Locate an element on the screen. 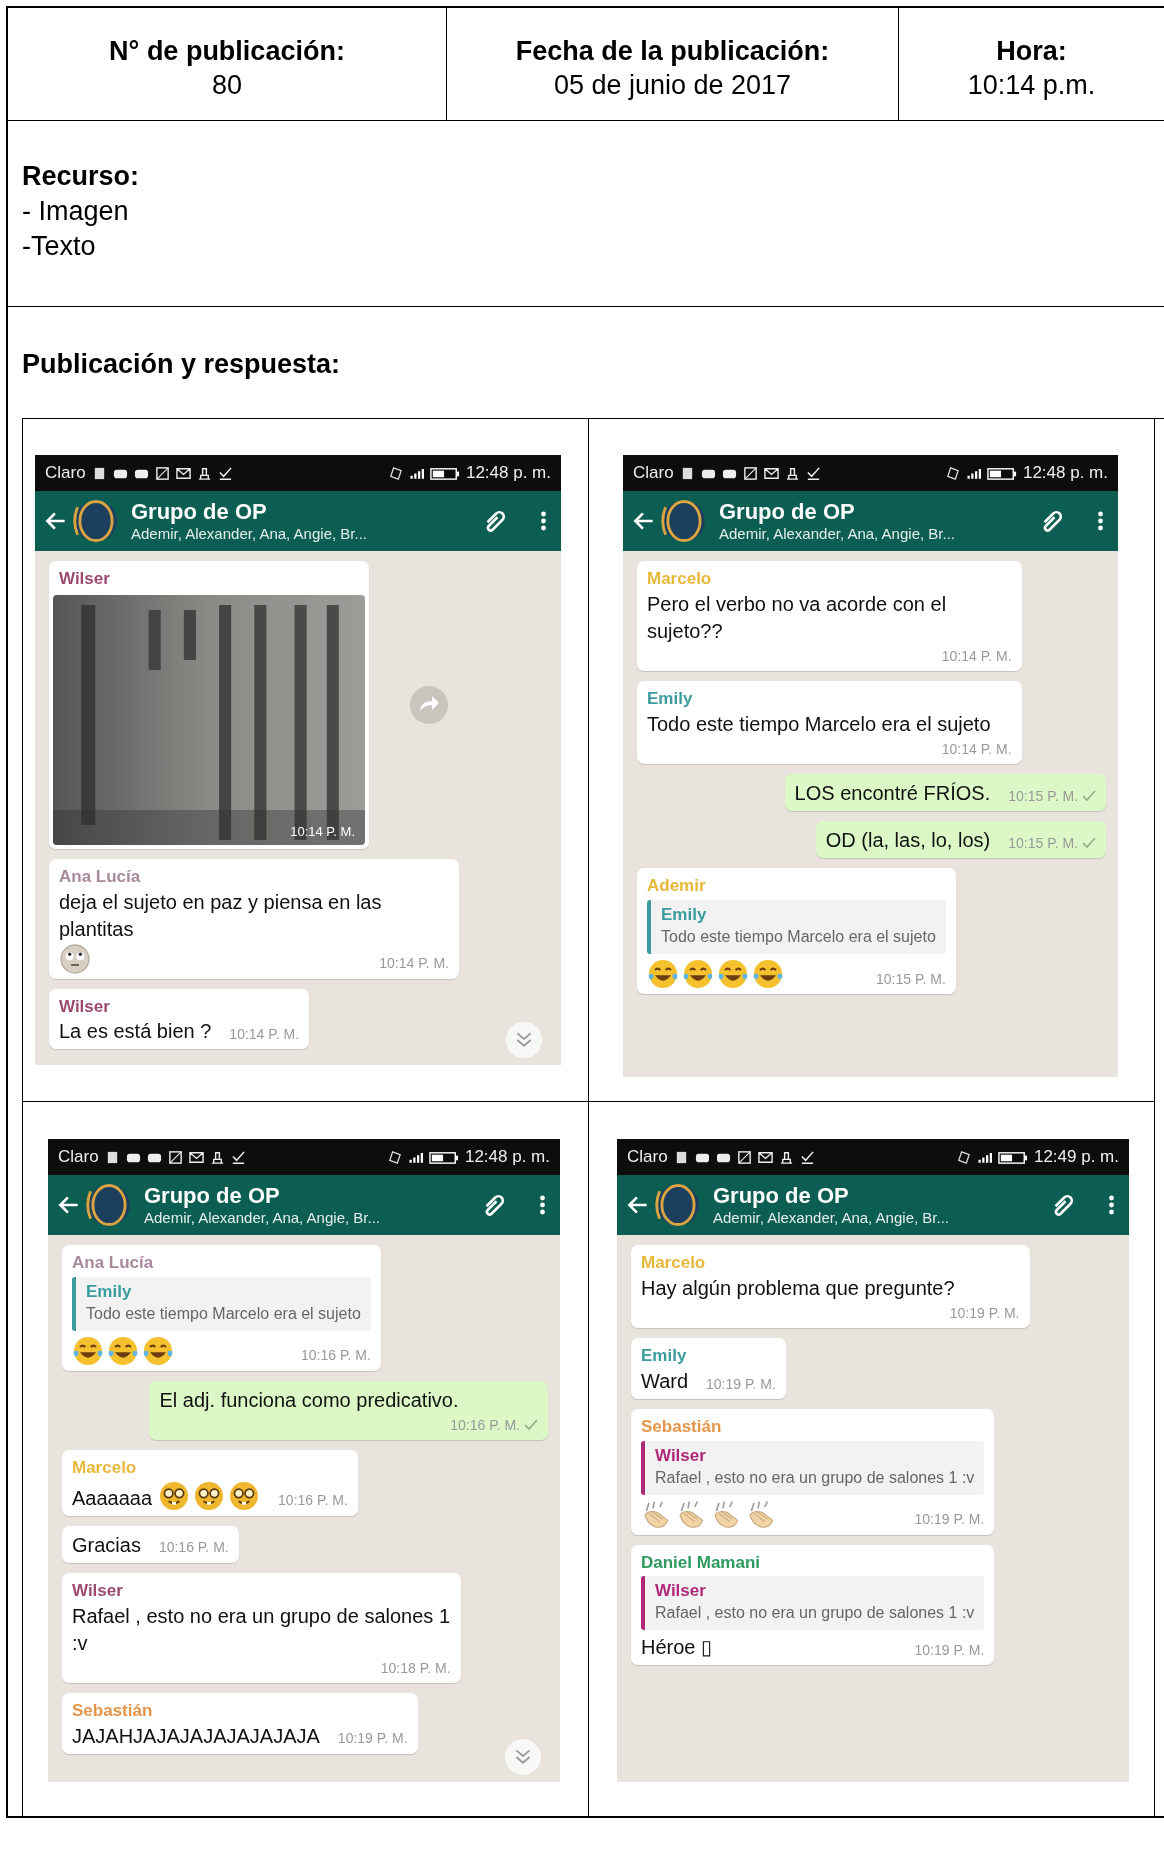  quoted-text: Rafael , esto no era un grupo de salones 1 :v is located at coordinates (815, 1477).